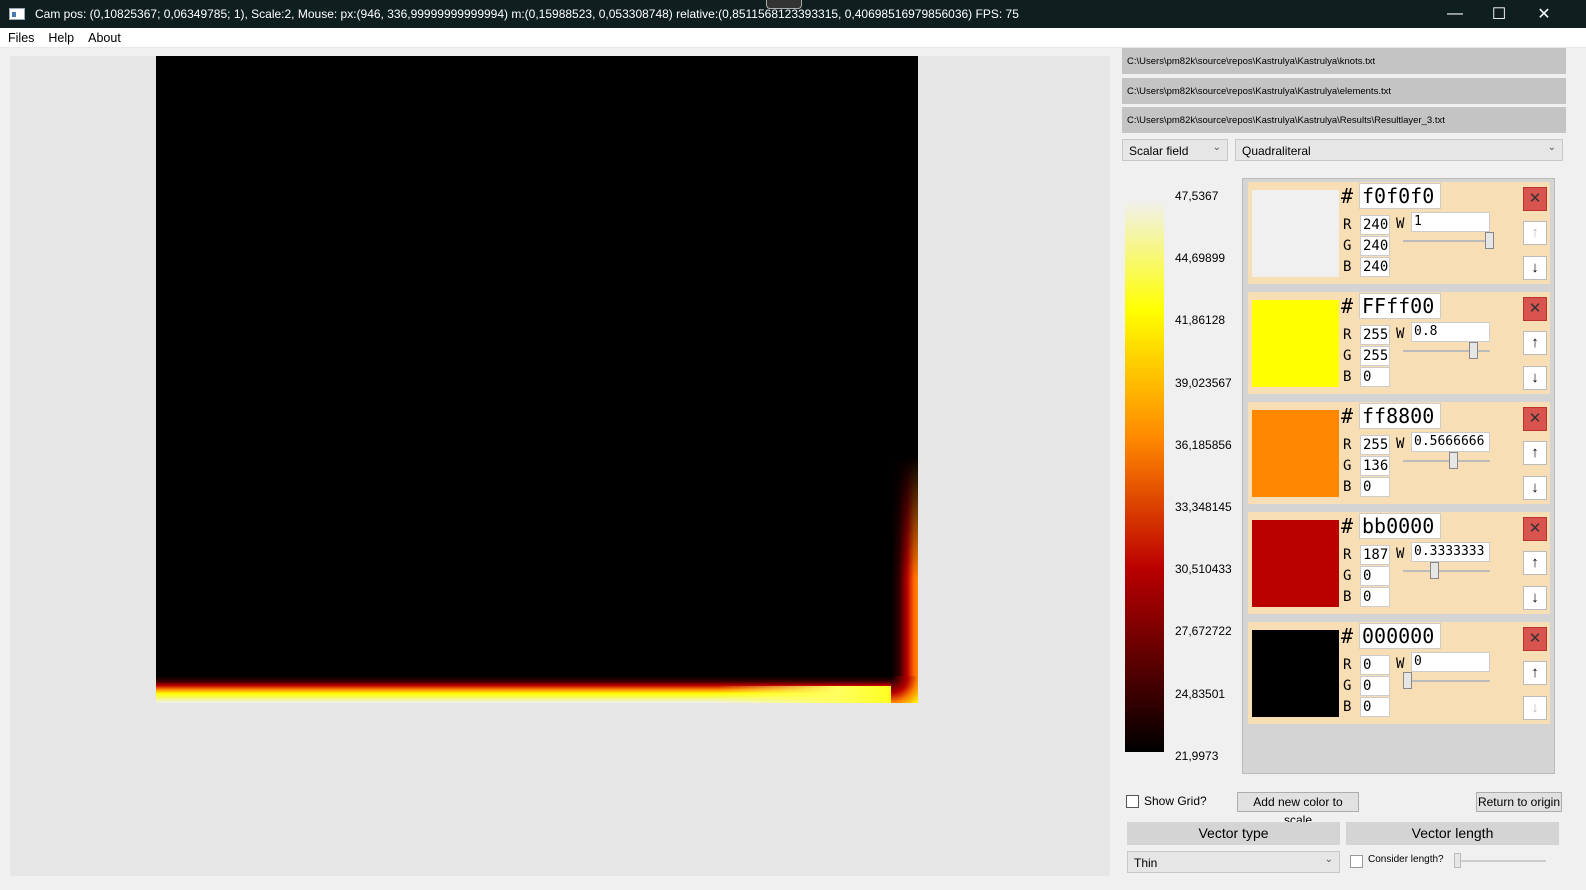 The height and width of the screenshot is (890, 1586). Describe the element at coordinates (1375, 356) in the screenshot. I see `g-input: 255` at that location.